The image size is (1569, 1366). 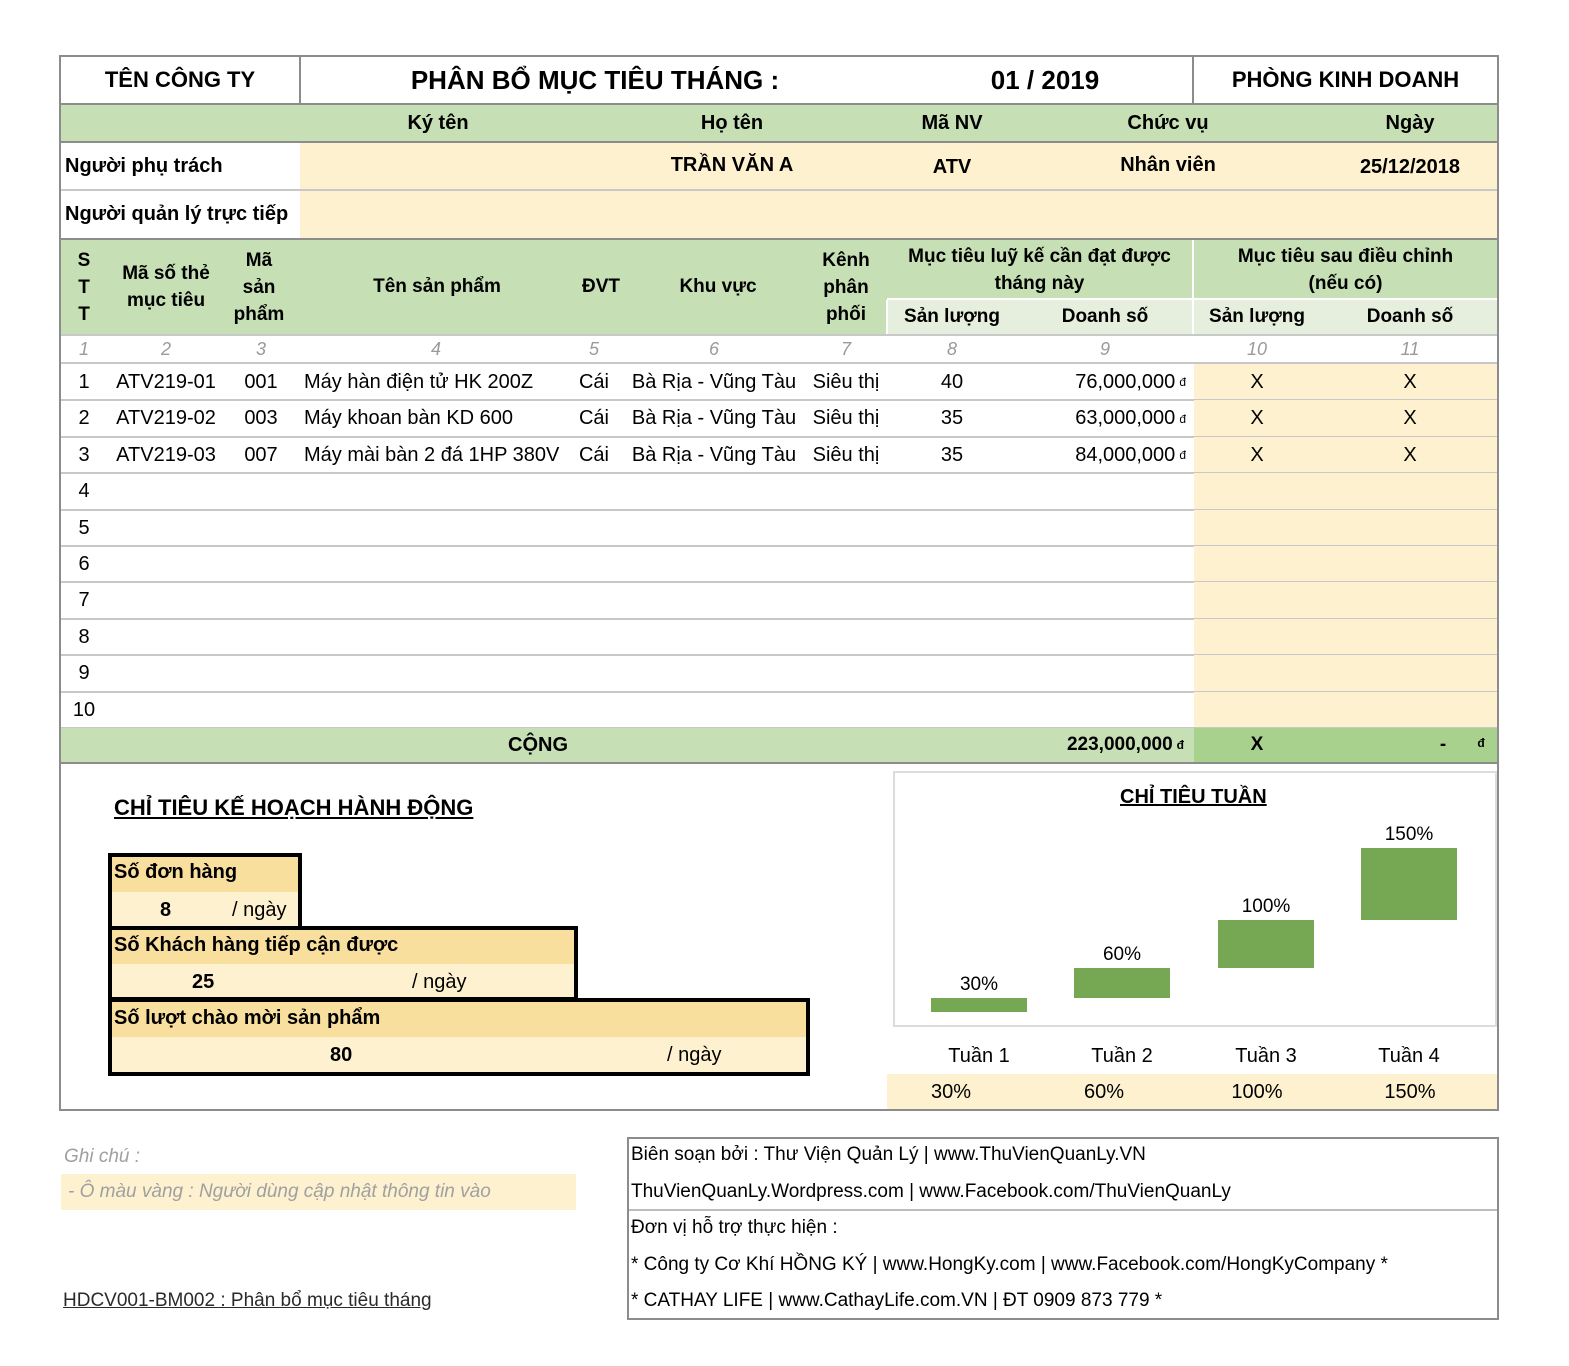 I want to click on person-position: Nhân viên, so click(x=1168, y=165).